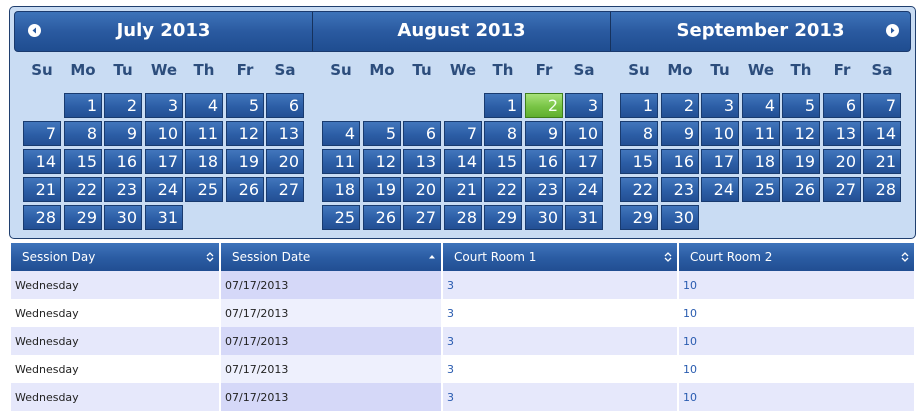  I want to click on day-cell-september-9: 9, so click(680, 133).